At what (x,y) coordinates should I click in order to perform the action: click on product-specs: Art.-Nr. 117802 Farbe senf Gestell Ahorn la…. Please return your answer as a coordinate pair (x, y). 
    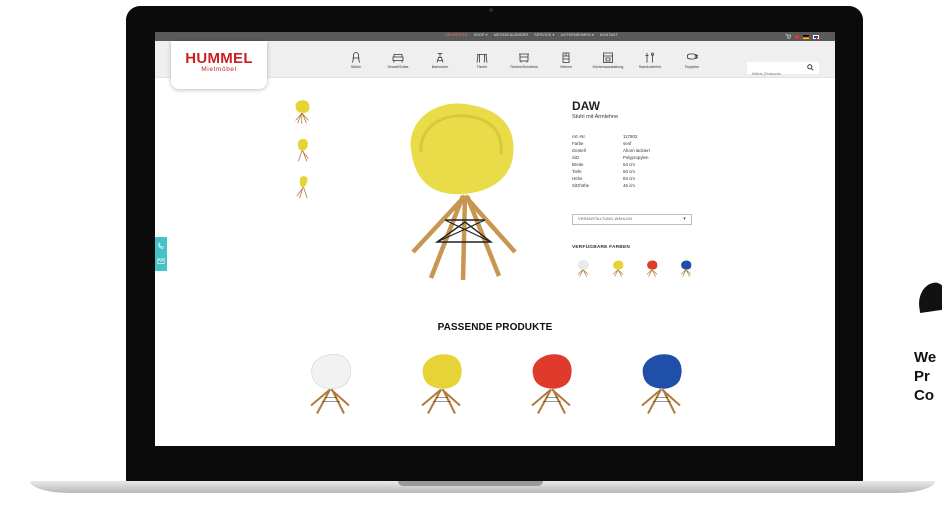
    Looking at the image, I should click on (611, 161).